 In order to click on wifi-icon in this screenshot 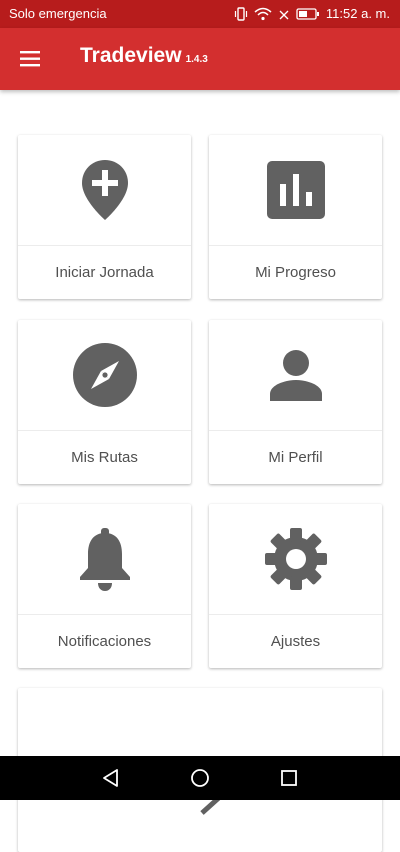, I will do `click(263, 13)`.